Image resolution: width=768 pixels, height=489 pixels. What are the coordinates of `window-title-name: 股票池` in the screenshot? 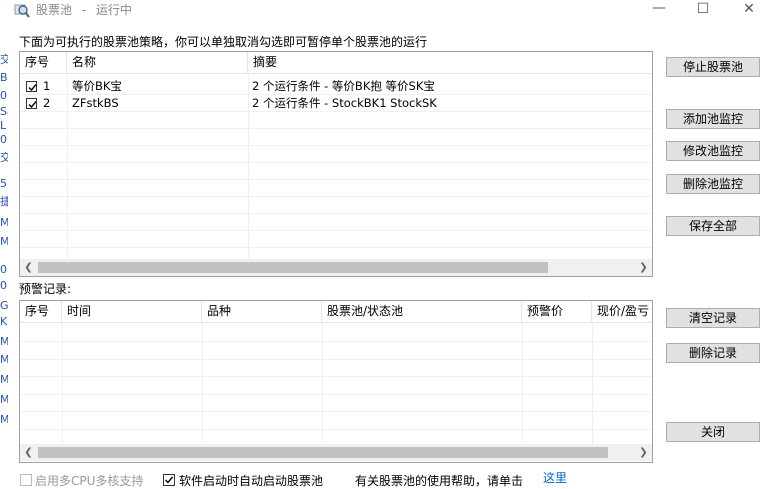 It's located at (54, 10).